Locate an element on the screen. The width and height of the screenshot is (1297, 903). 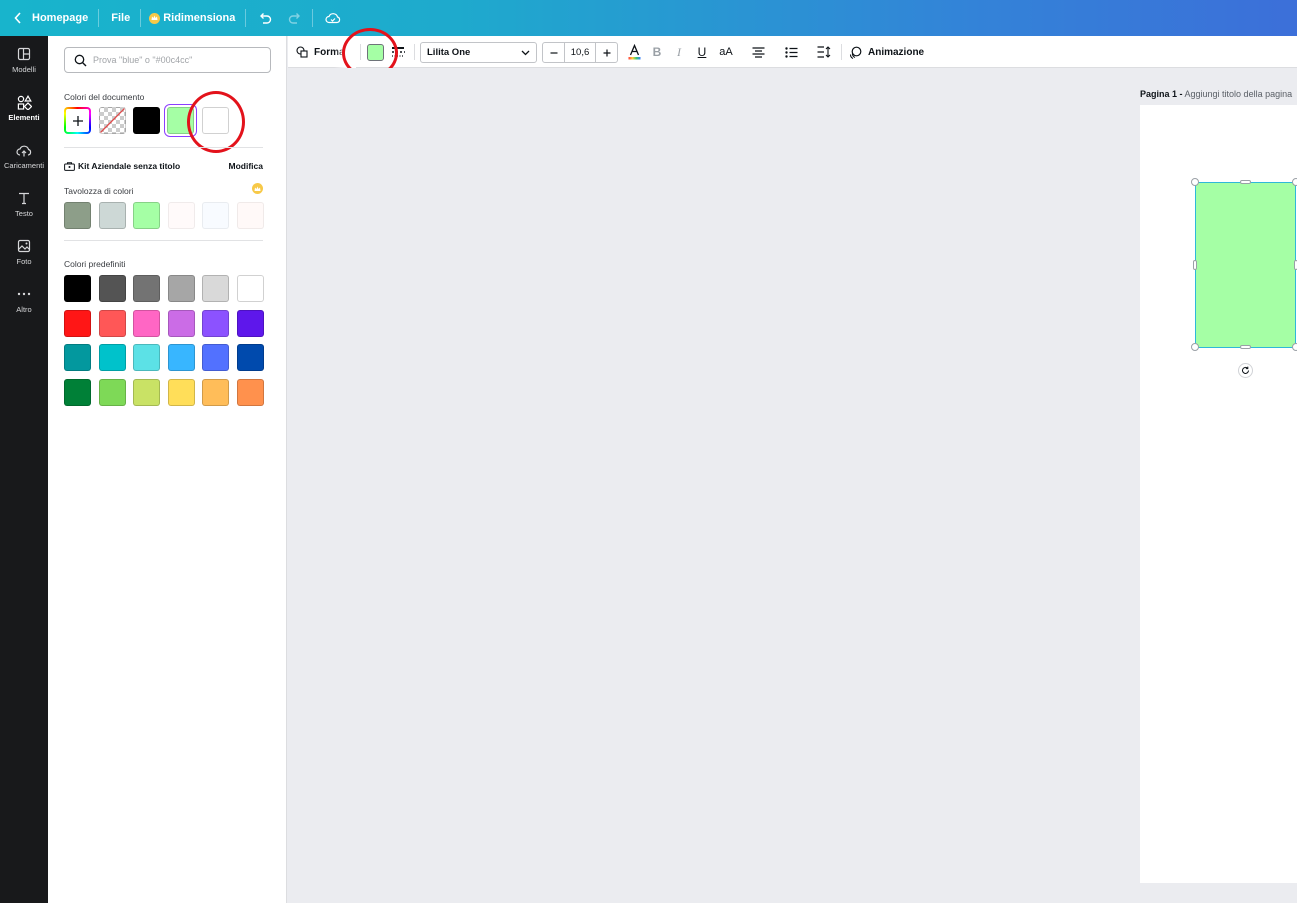
bullet-list-icon is located at coordinates (791, 52).